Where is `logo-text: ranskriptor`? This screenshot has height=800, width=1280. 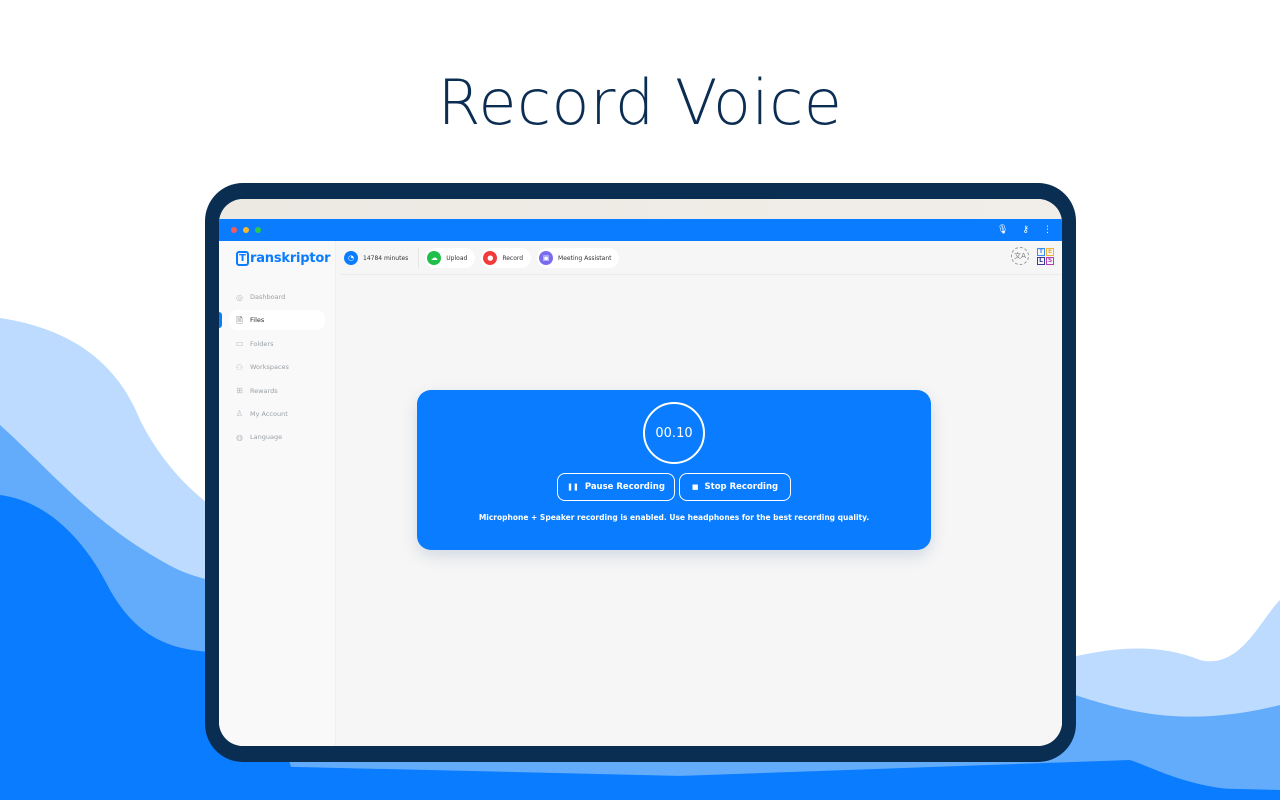 logo-text: ranskriptor is located at coordinates (290, 258).